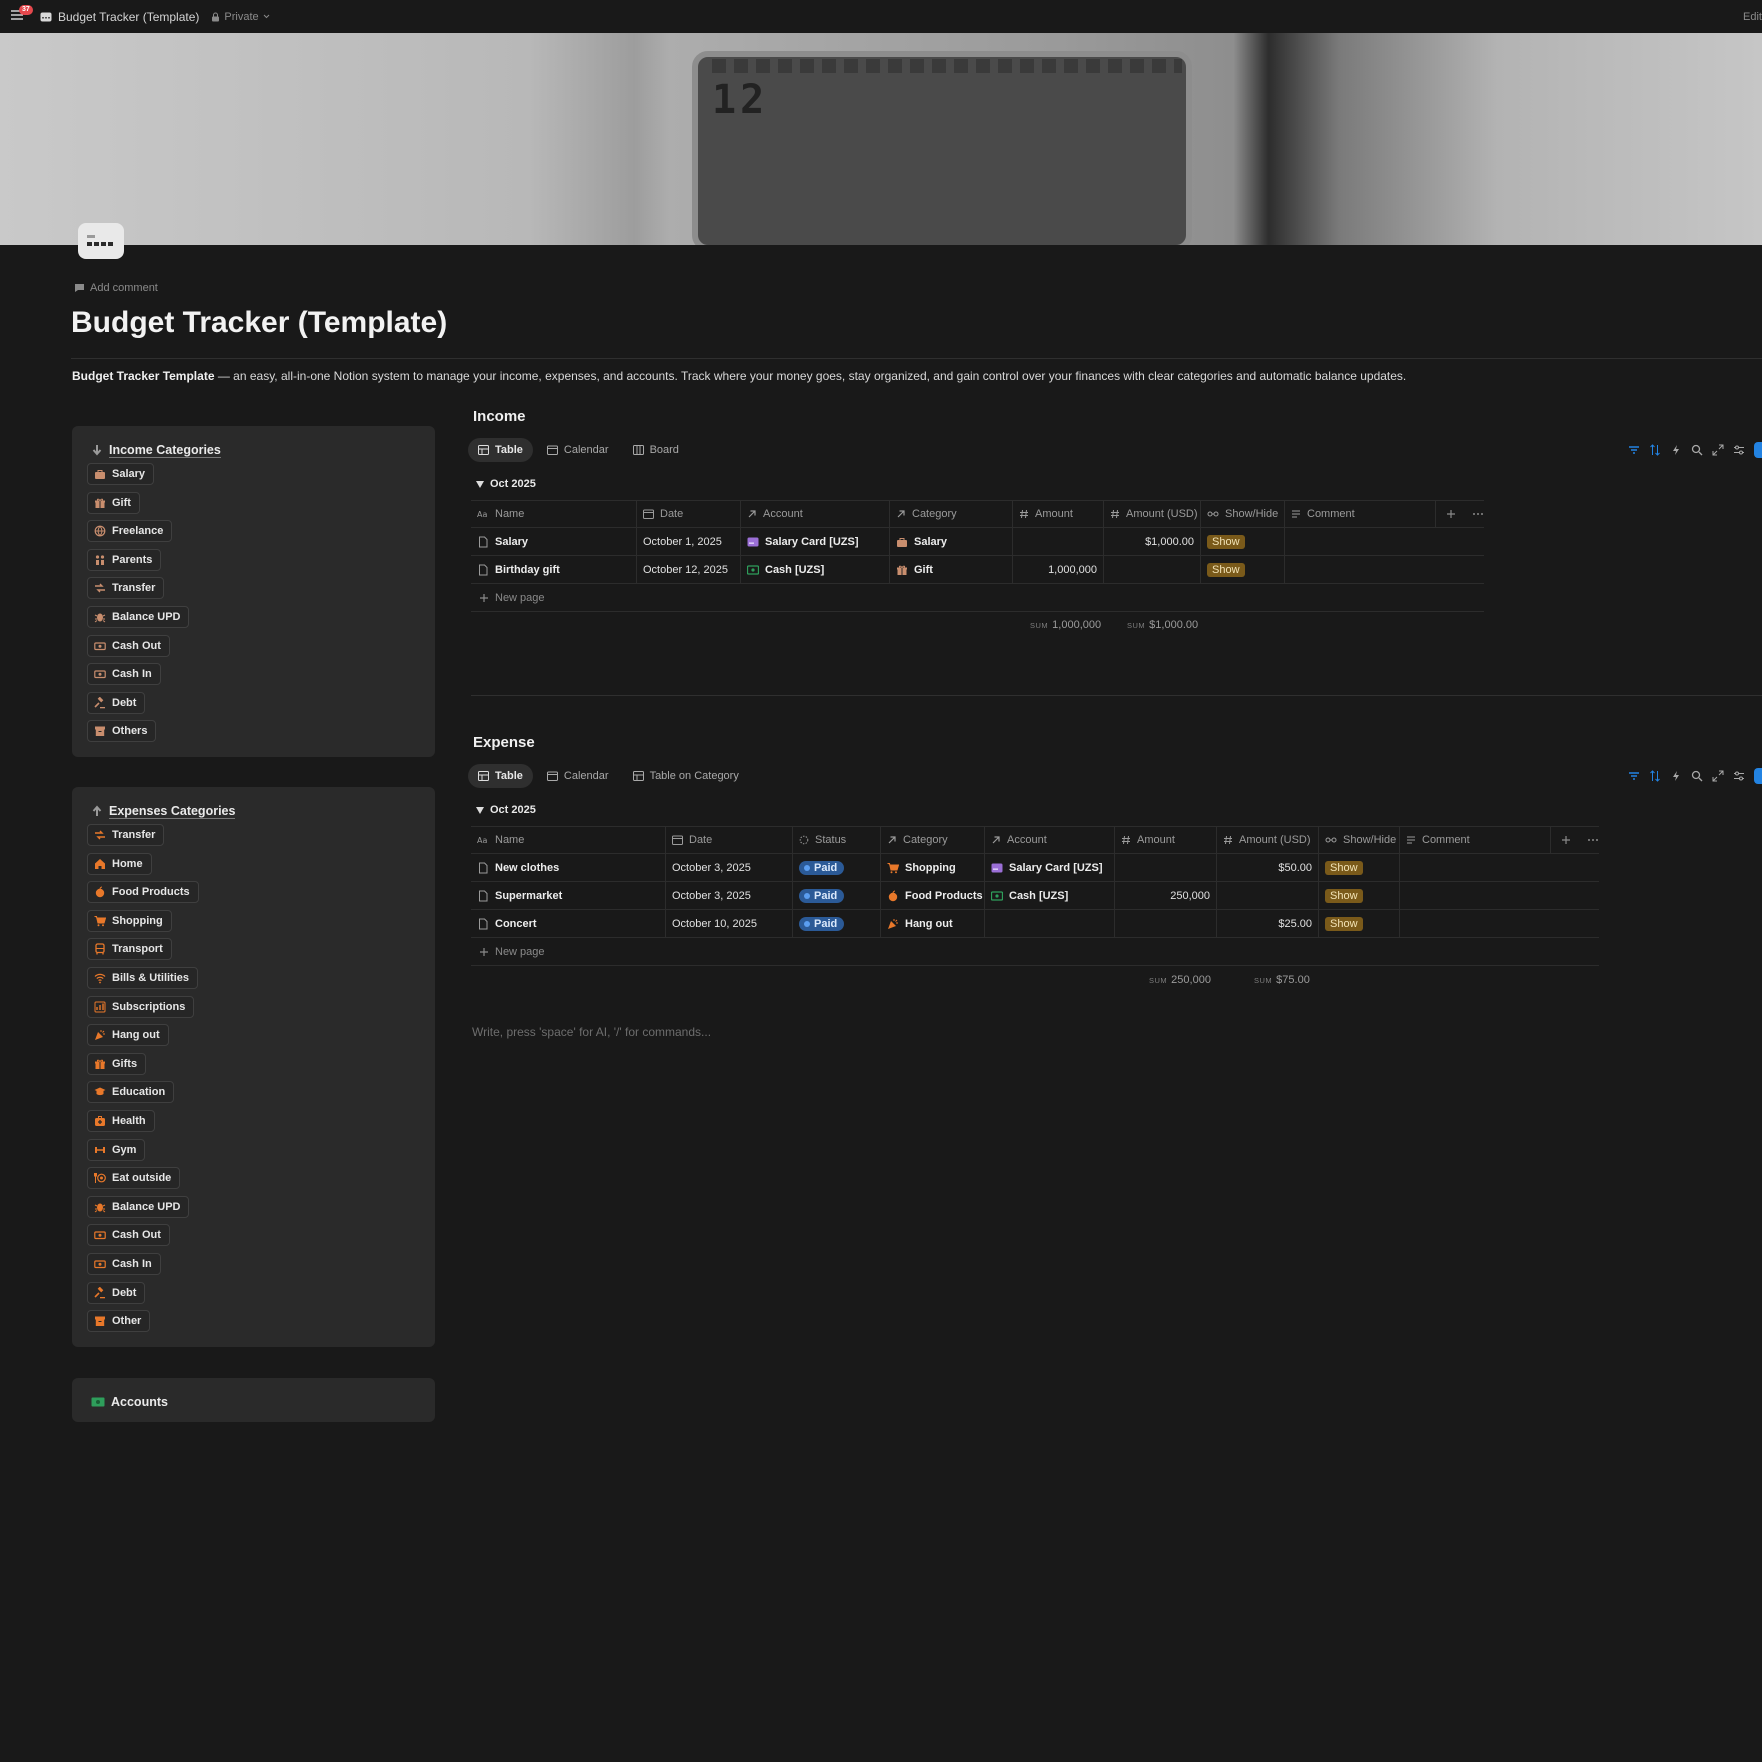  I want to click on privacy-dropdown: Private, so click(240, 17).